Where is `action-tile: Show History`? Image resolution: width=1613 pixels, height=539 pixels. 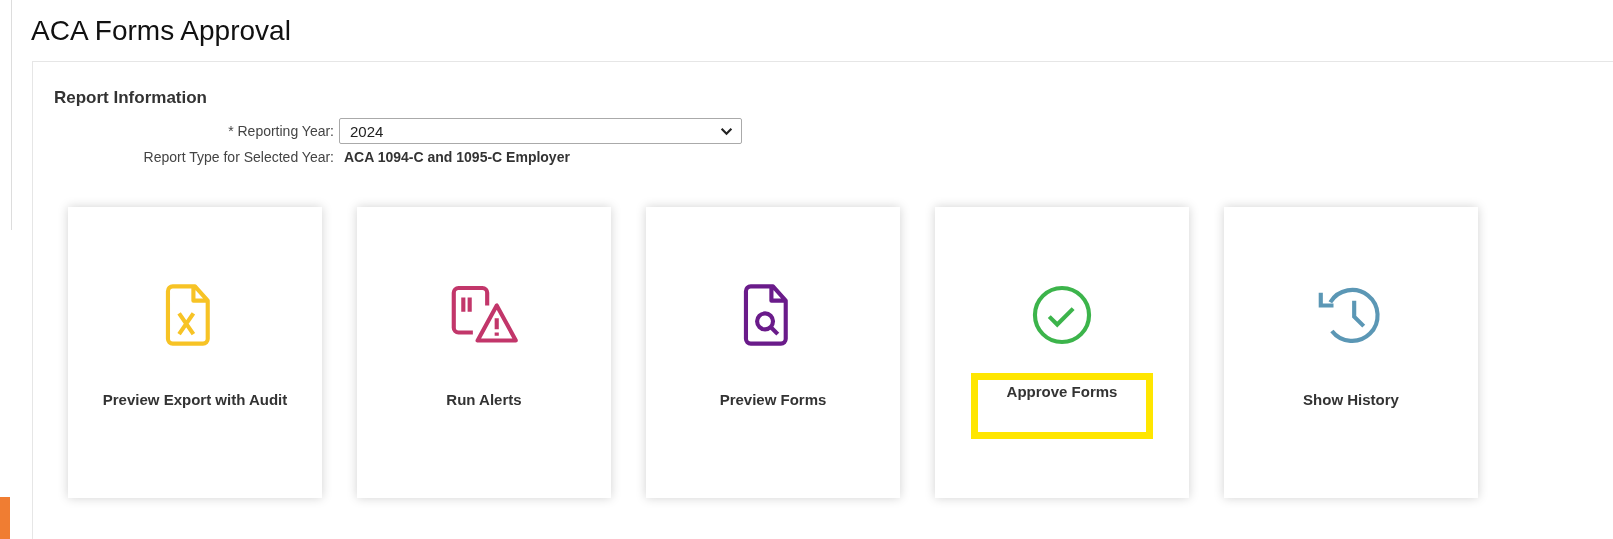
action-tile: Show History is located at coordinates (1351, 352).